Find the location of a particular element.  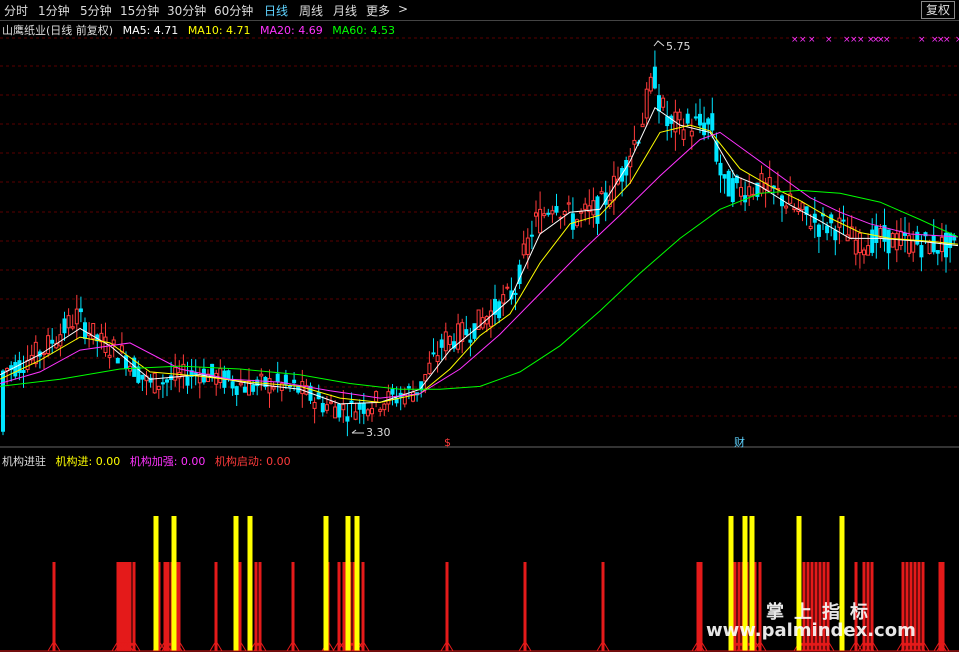

watermark-url: www.palmindex.com is located at coordinates (811, 630).